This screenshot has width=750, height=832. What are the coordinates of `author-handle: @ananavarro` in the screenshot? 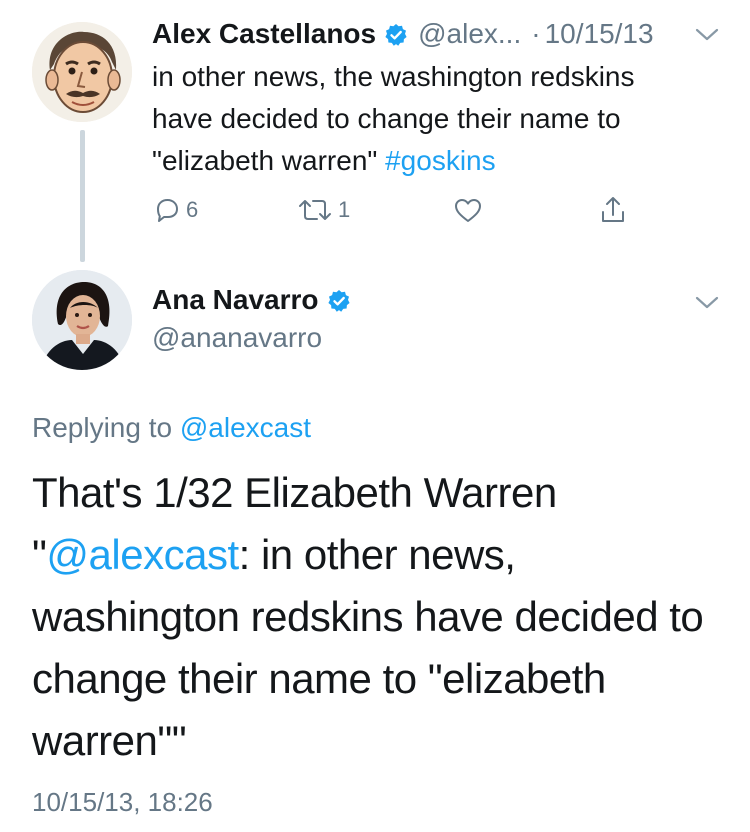 It's located at (237, 338).